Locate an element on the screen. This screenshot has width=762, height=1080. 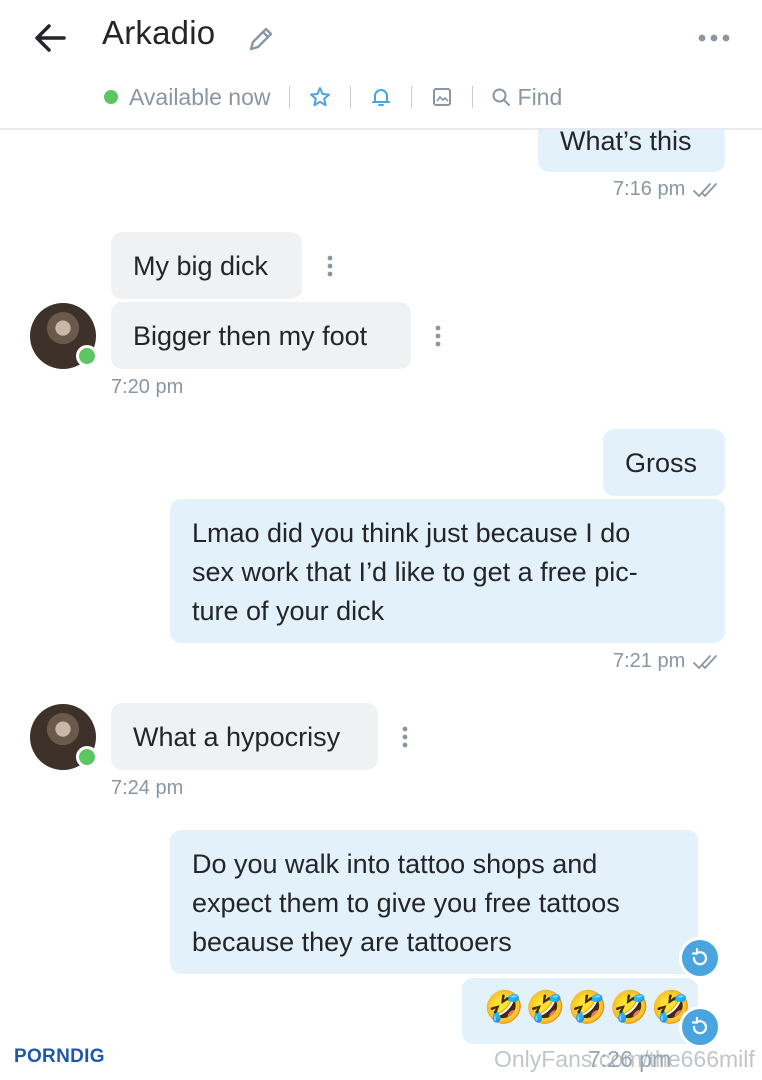
emoji-message: 🤣🤣🤣🤣🤣 is located at coordinates (589, 1007).